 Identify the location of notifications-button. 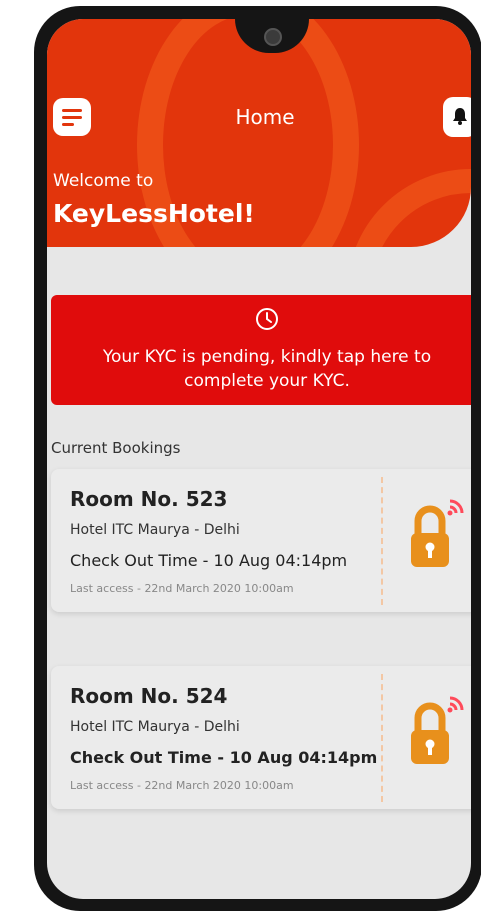
(457, 117).